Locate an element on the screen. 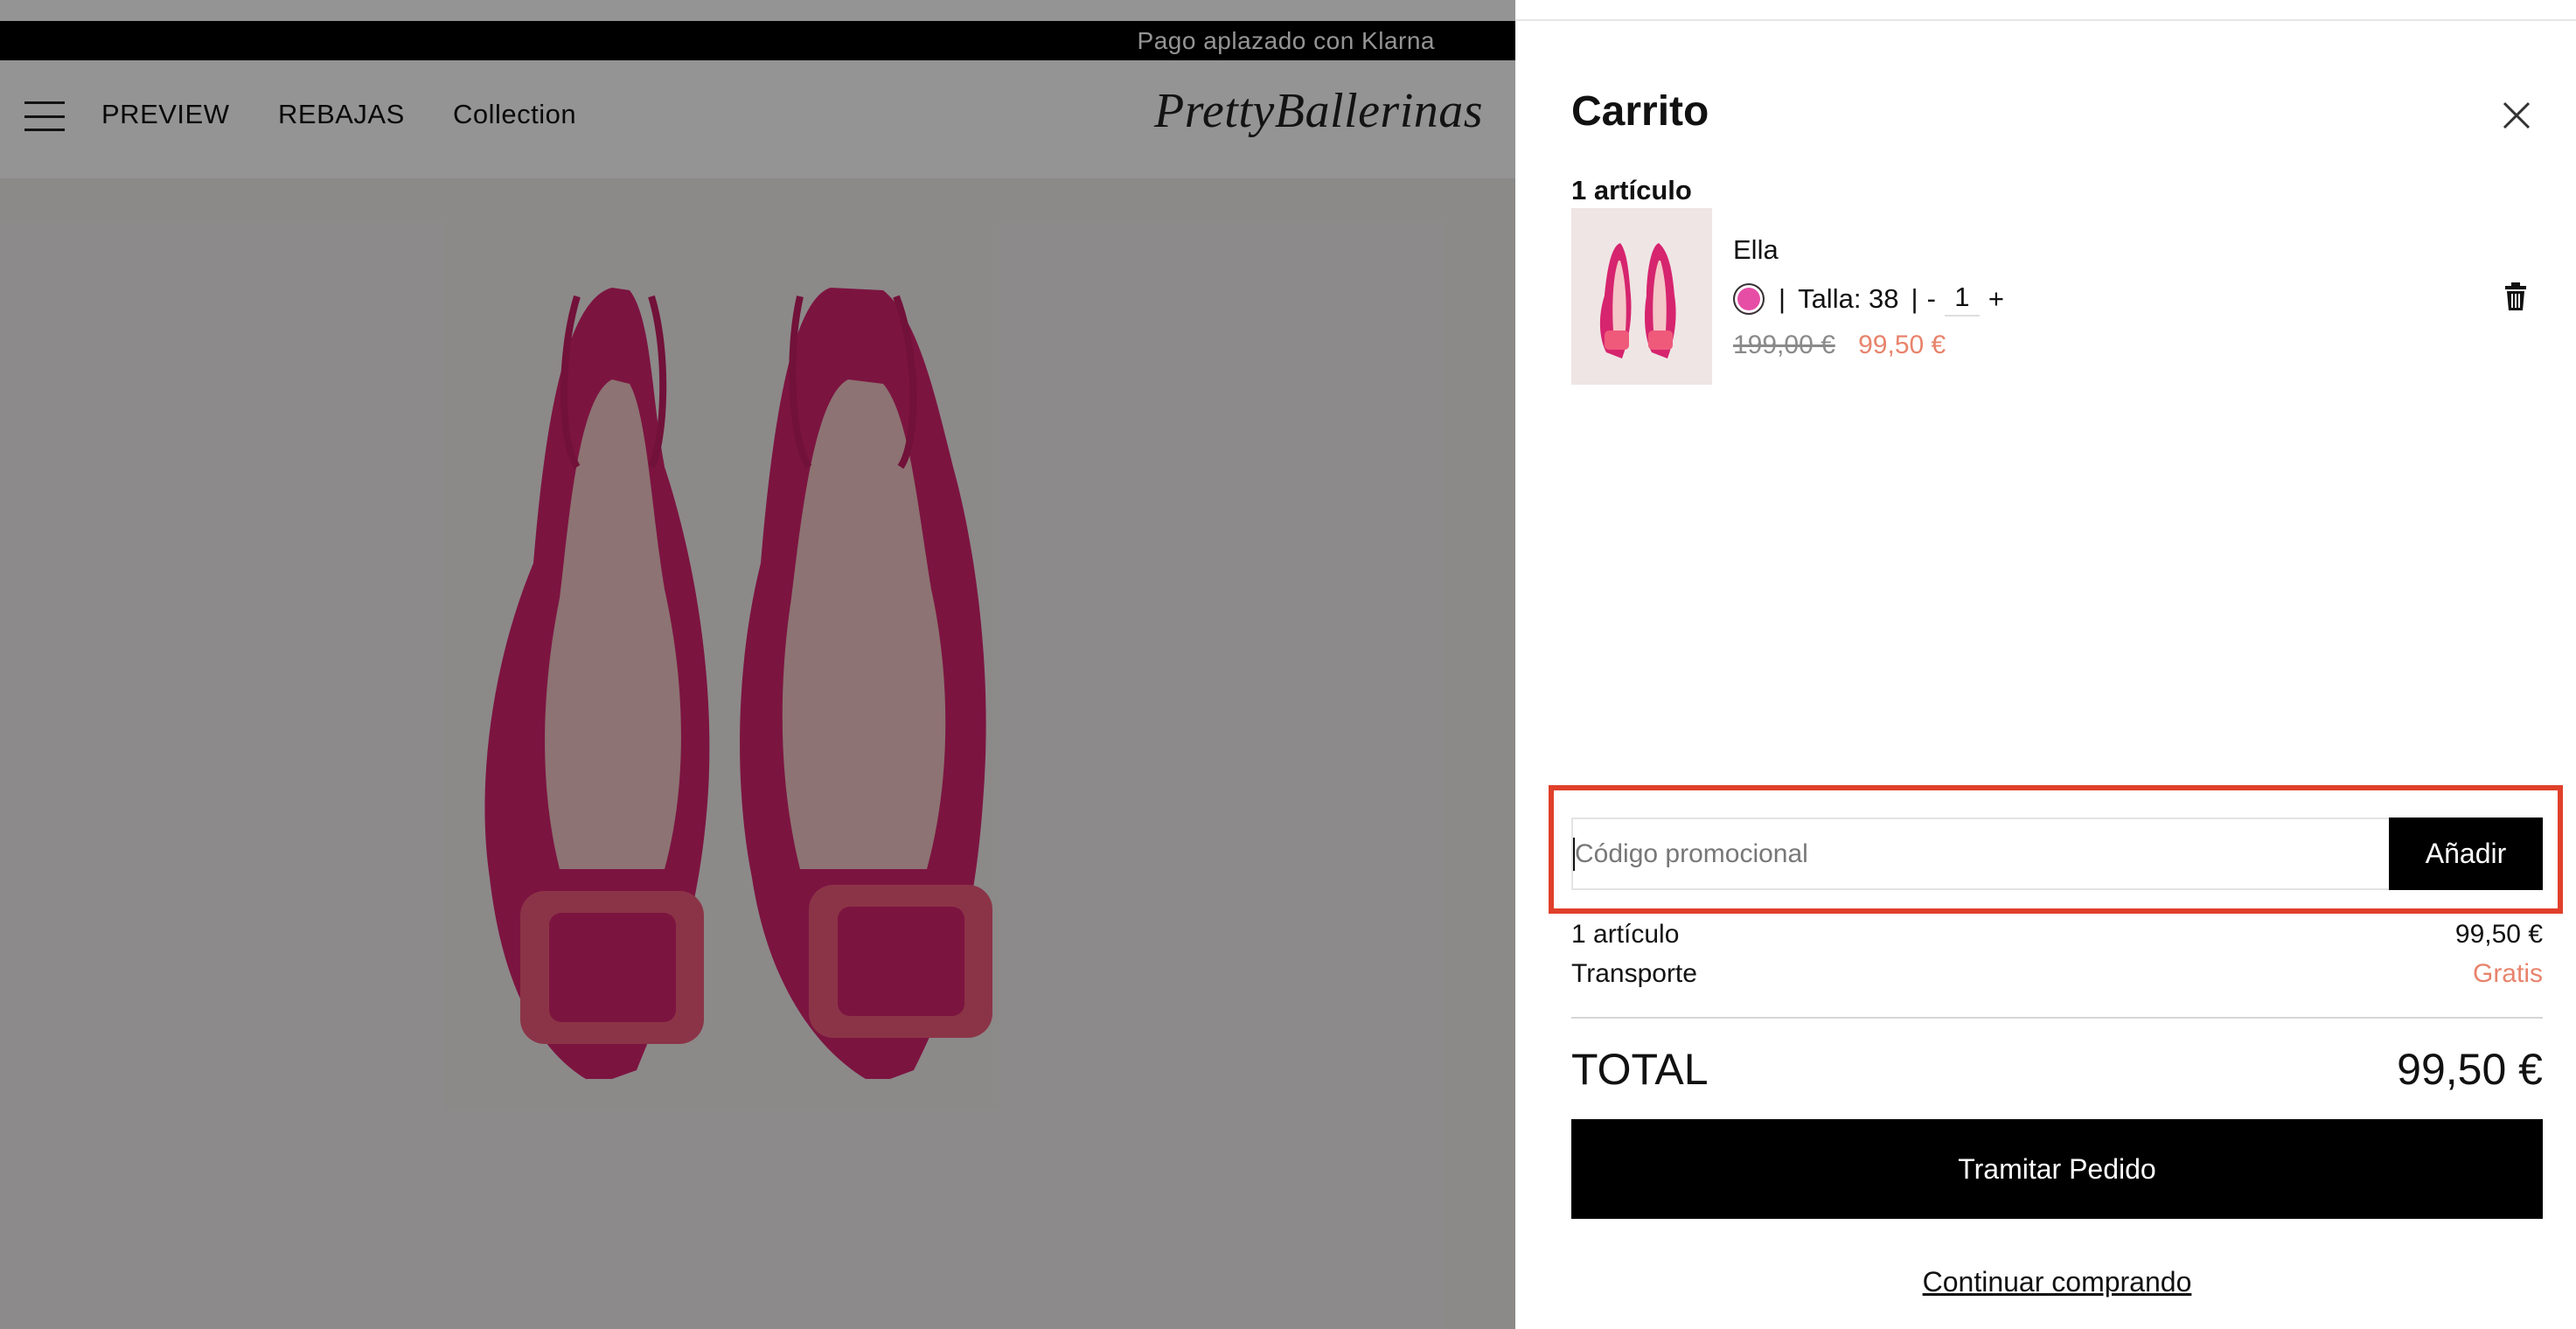  total-row: TOTAL 99,50 € is located at coordinates (2057, 1070).